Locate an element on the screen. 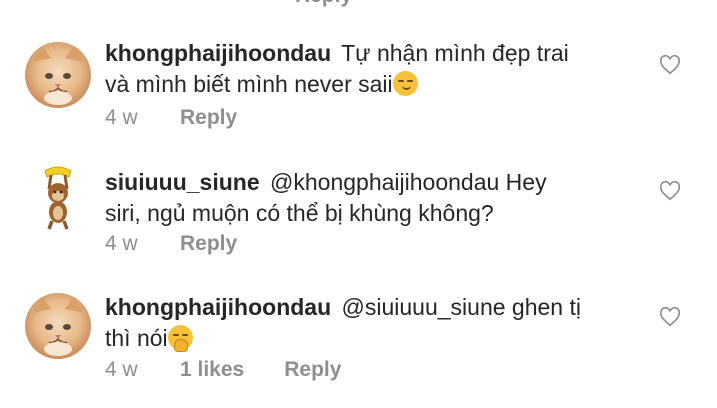 This screenshot has height=408, width=717. comment-text-line1: Tự nhận mình đẹp trai is located at coordinates (455, 53).